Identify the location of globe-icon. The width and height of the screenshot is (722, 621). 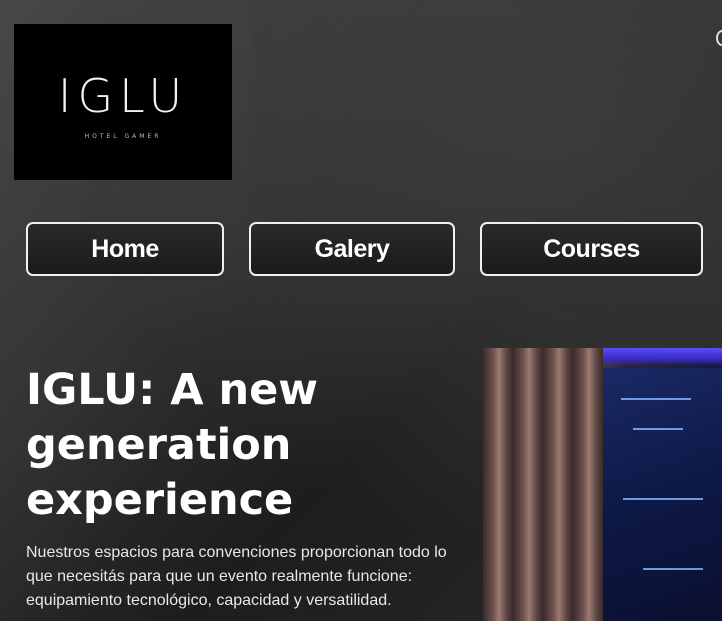
(719, 38).